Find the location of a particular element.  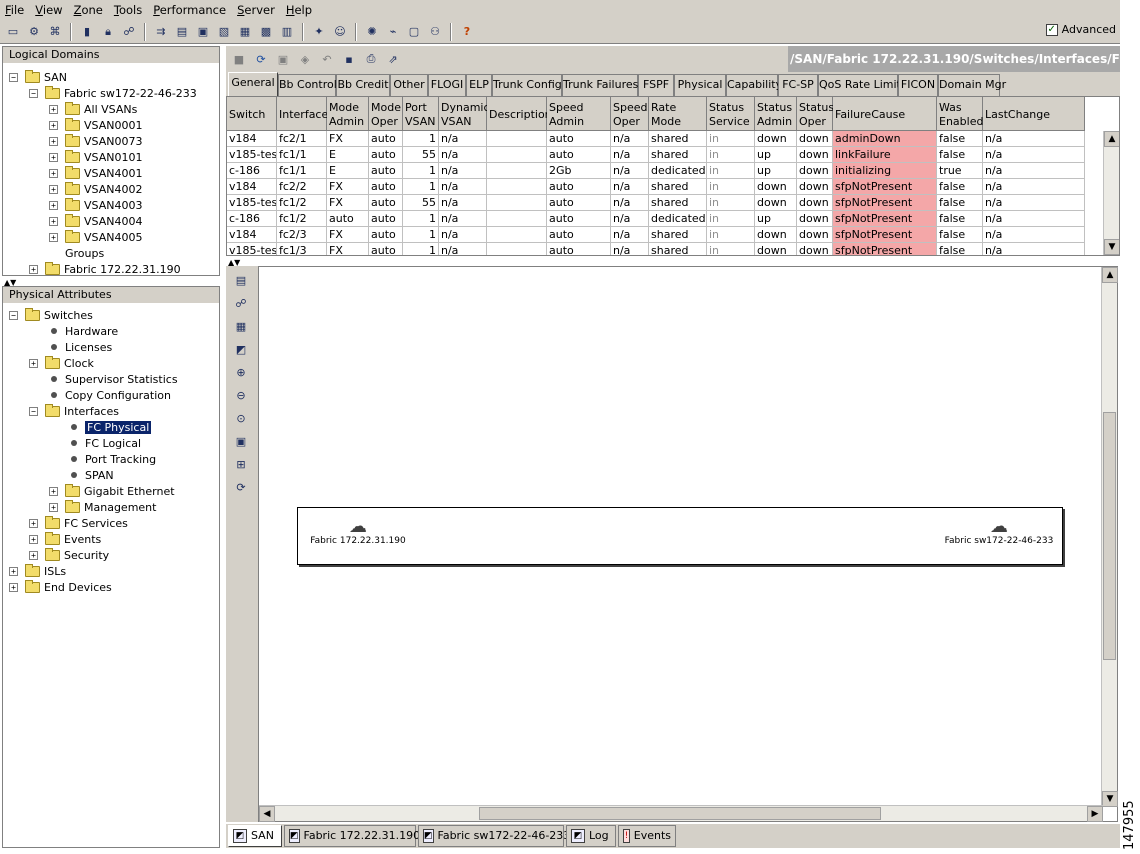

table-cell: fc1/2 is located at coordinates (302, 219).